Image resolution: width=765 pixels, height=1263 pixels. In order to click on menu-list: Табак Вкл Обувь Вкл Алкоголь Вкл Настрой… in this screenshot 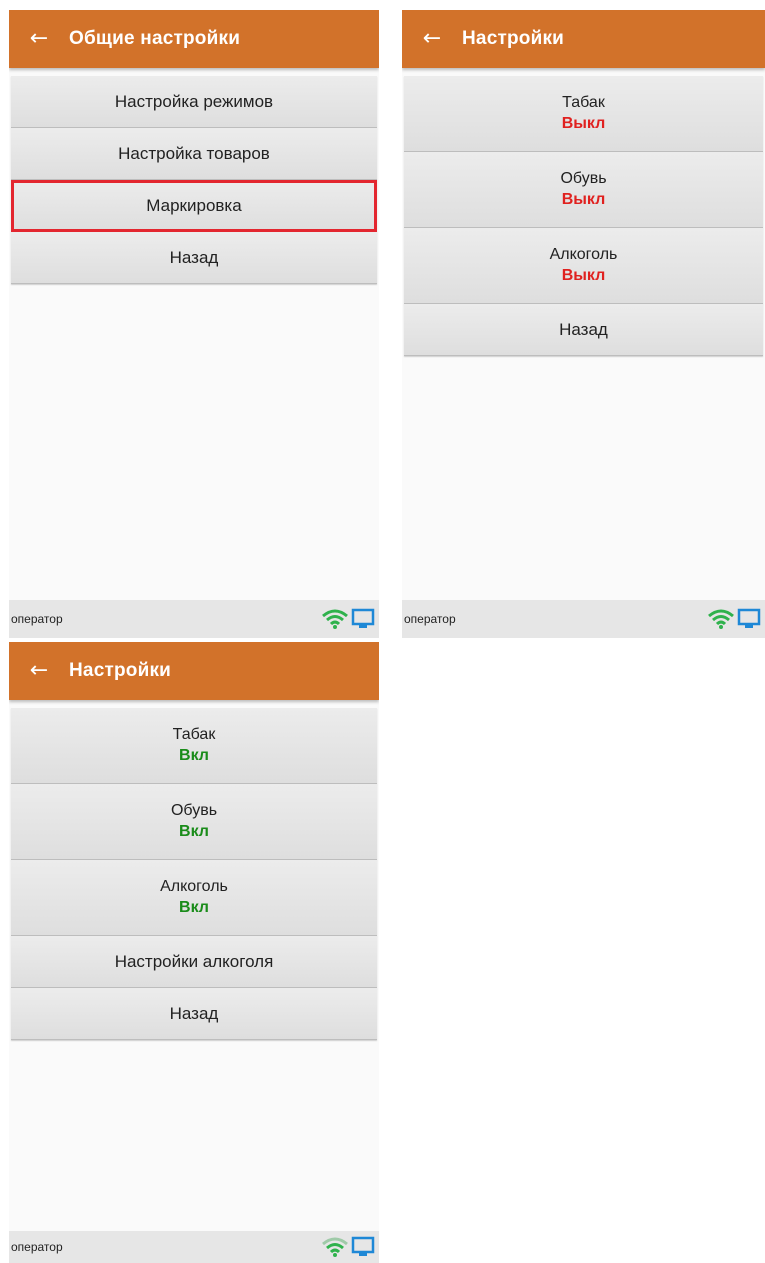, I will do `click(194, 870)`.